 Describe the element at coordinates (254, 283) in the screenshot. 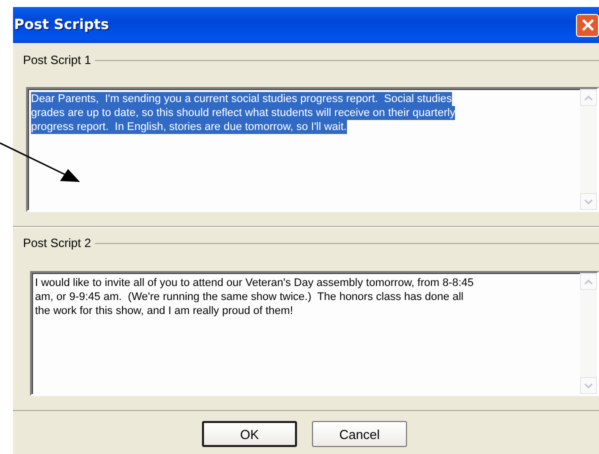

I see `text-line: I would like to invite all of you to attend our Veteran's Day assembly tomorrow, from 8-8:45` at that location.